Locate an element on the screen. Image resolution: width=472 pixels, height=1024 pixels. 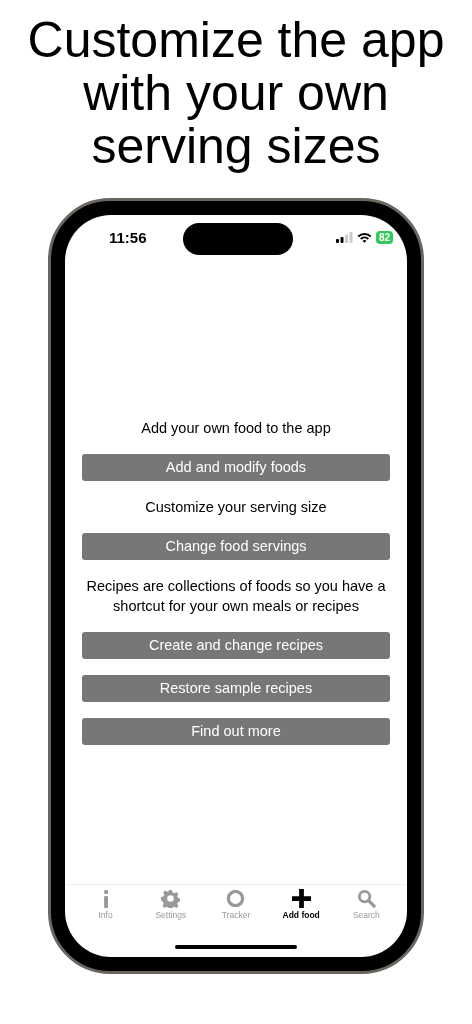
tab-item: Search is located at coordinates (366, 912).